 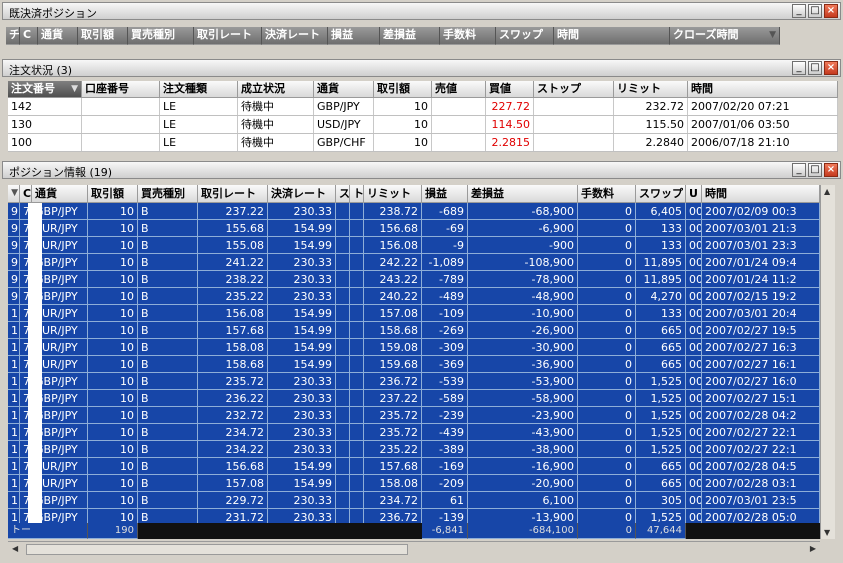 I want to click on column-header: U, so click(x=694, y=194).